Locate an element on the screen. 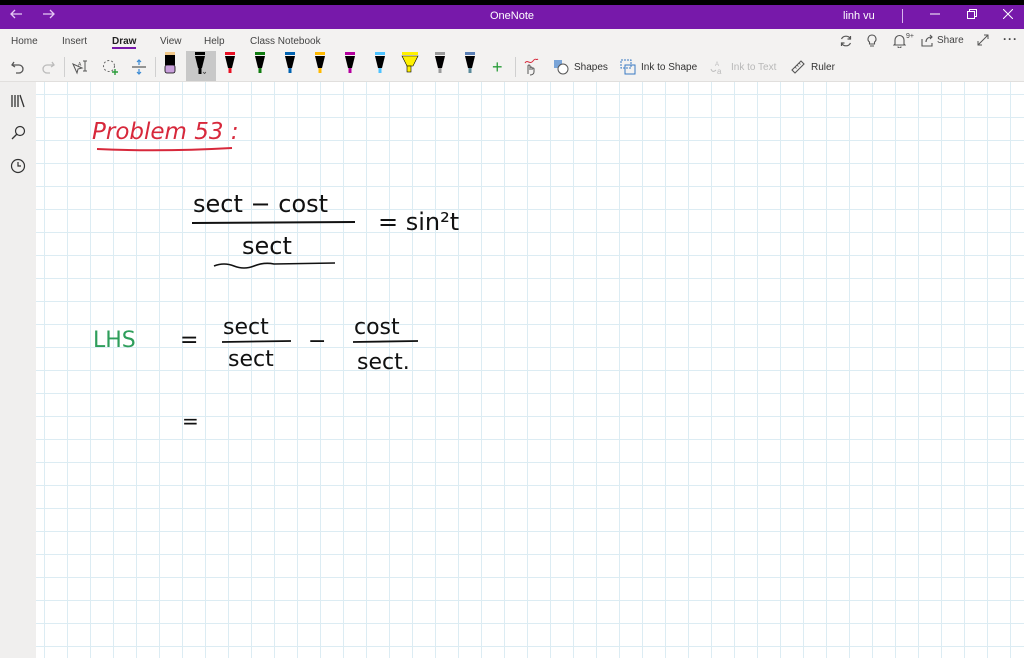 The image size is (1024, 658). tab-view: View is located at coordinates (171, 41).